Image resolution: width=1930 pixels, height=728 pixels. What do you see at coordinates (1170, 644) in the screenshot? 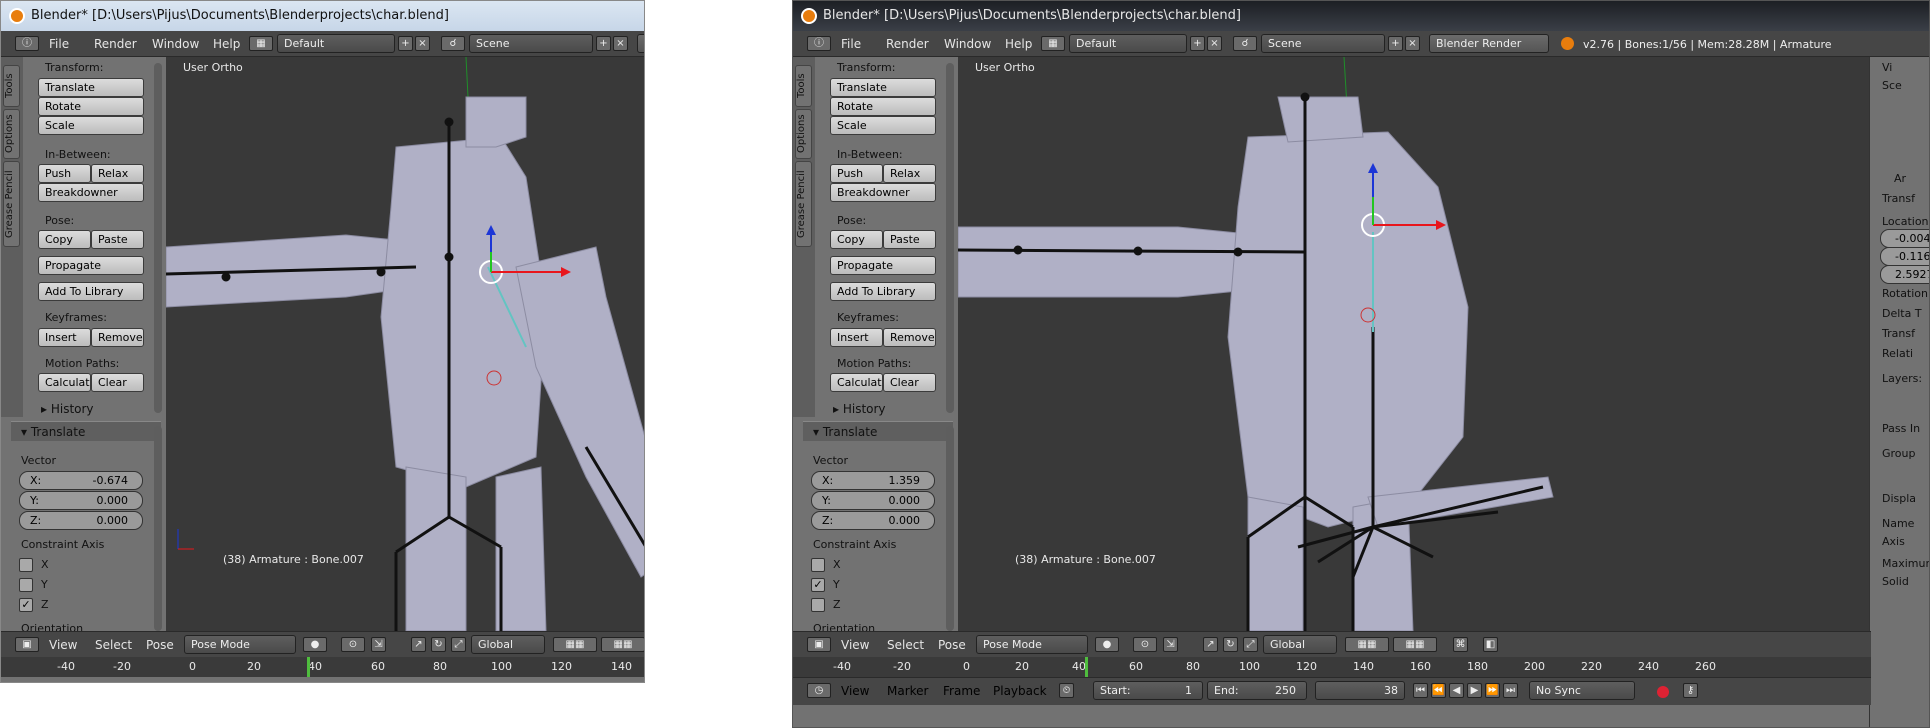
I see `manipulator-toggle-icon: ⇲` at bounding box center [1170, 644].